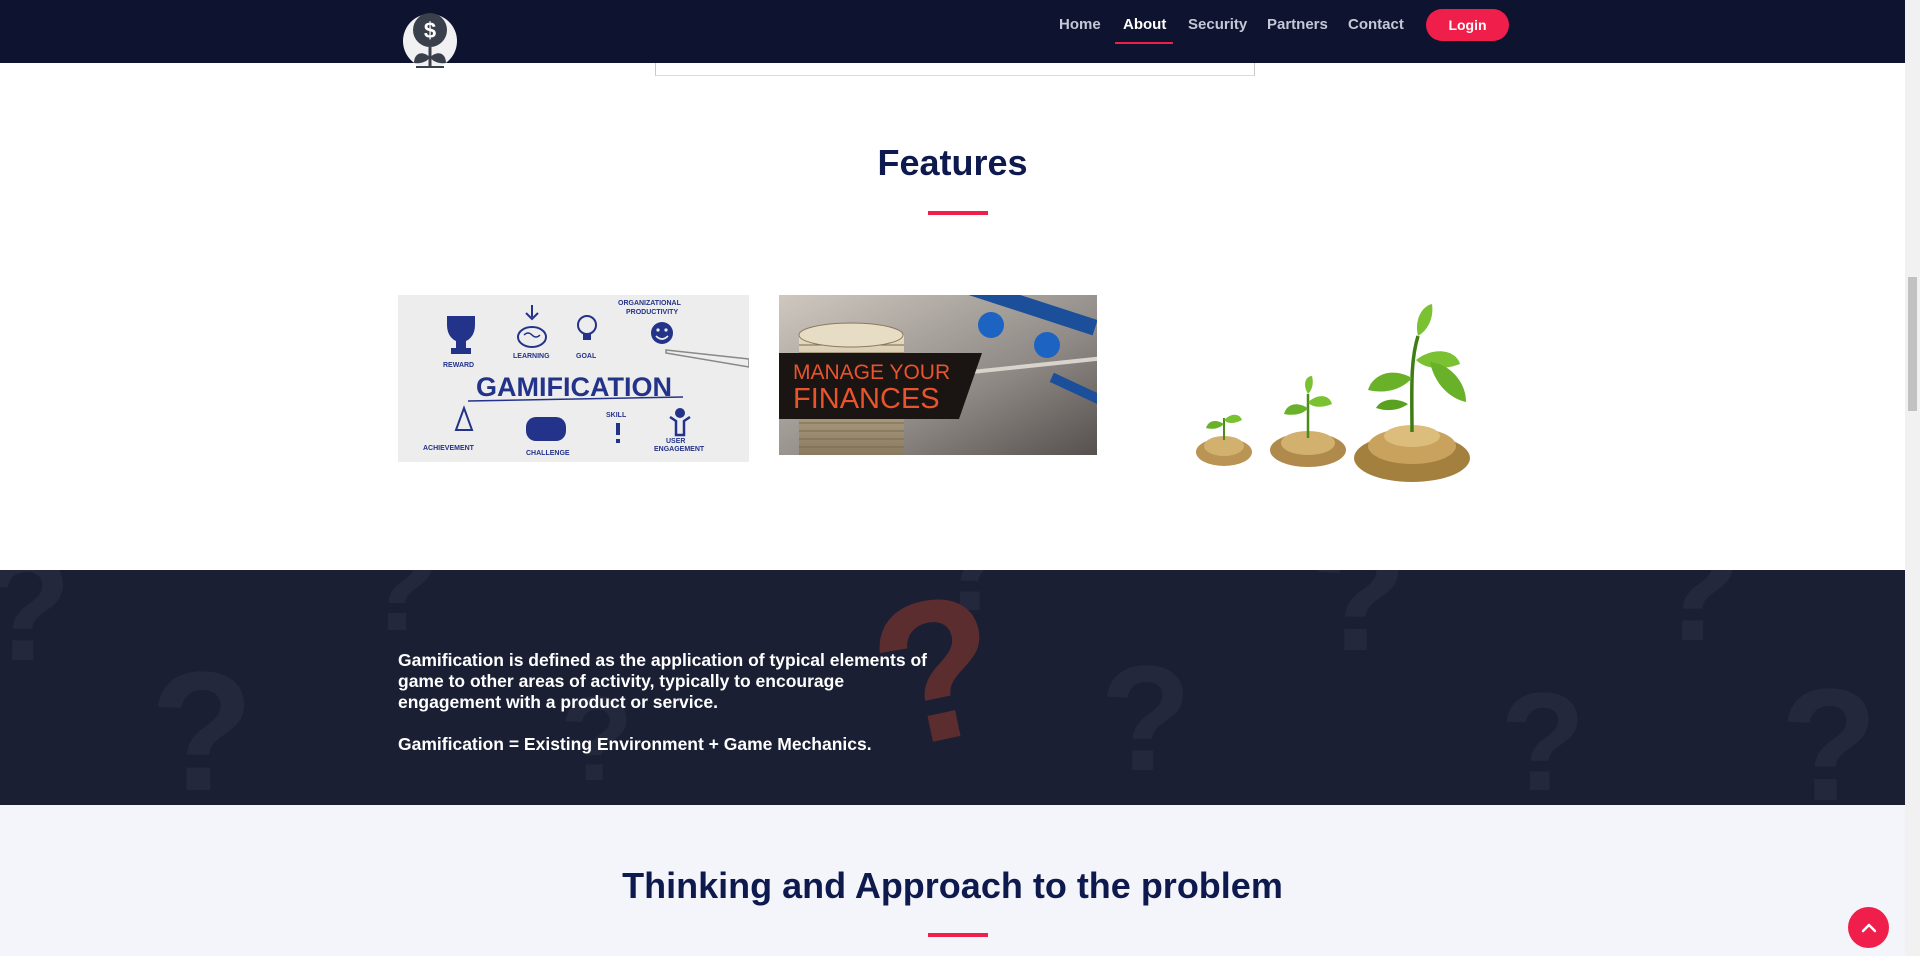 The width and height of the screenshot is (1920, 956). I want to click on scrollbar-track, so click(1912, 478).